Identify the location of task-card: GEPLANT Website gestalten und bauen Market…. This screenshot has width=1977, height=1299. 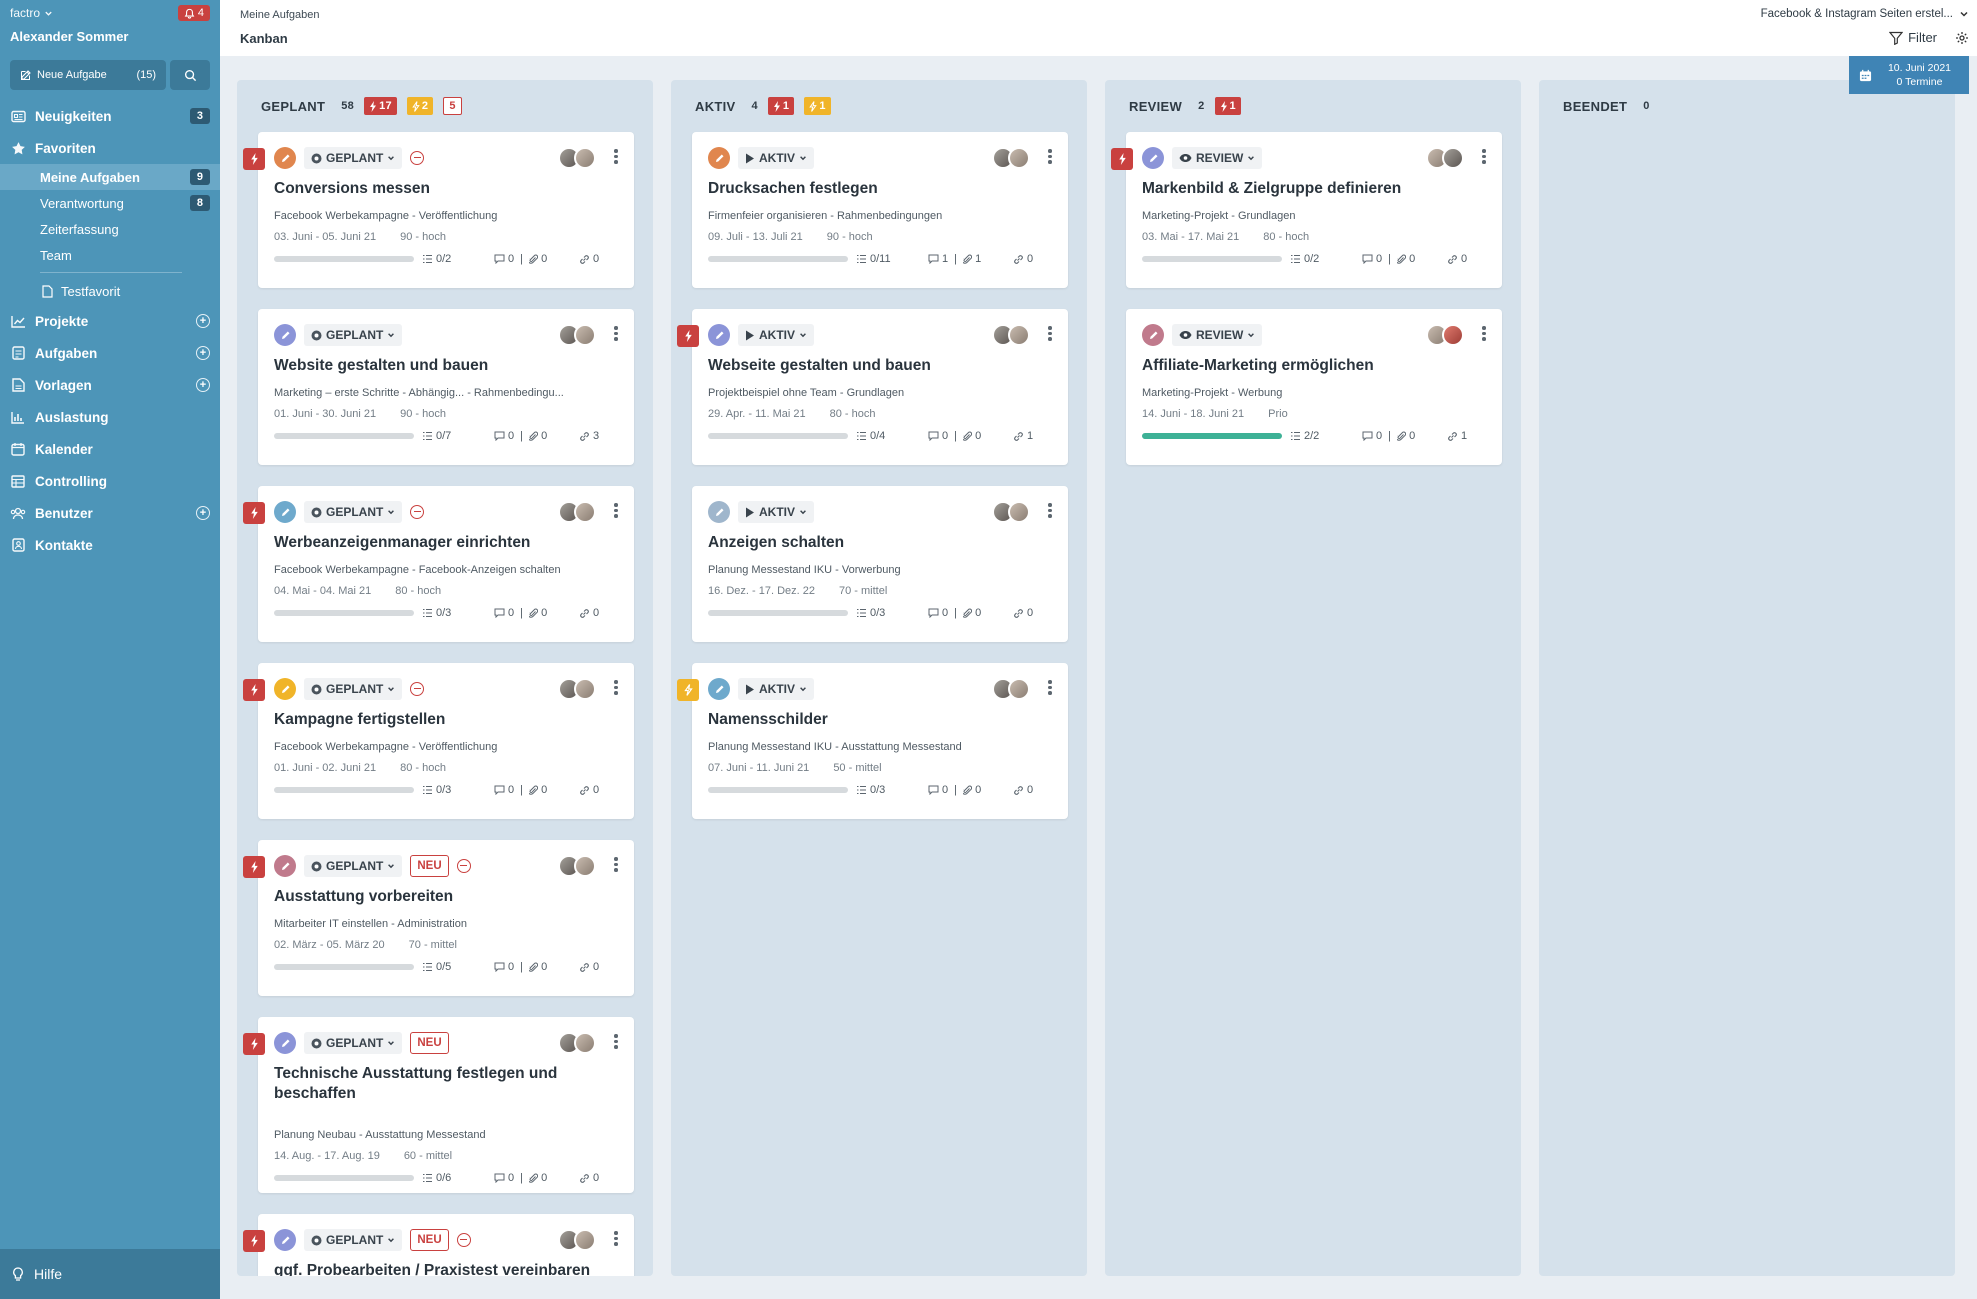
(446, 387).